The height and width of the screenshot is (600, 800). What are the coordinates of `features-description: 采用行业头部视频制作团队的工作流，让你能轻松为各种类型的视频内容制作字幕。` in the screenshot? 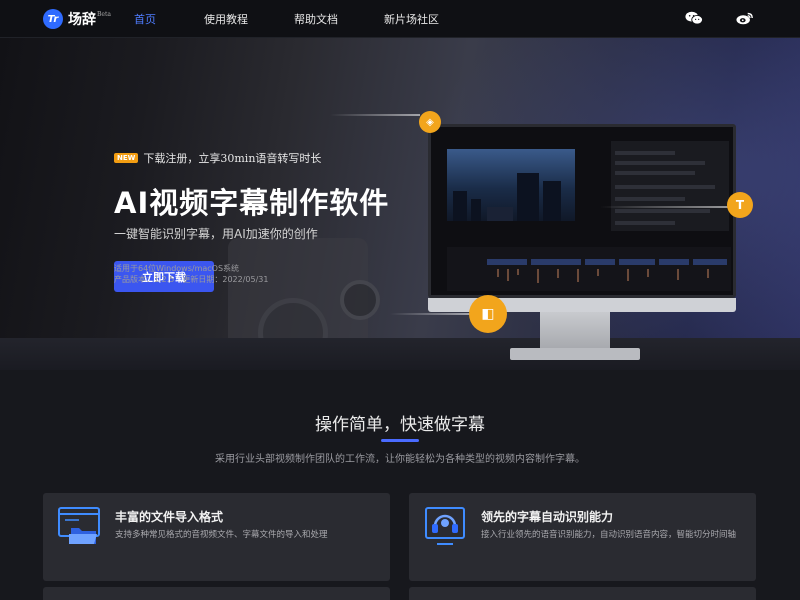 It's located at (400, 459).